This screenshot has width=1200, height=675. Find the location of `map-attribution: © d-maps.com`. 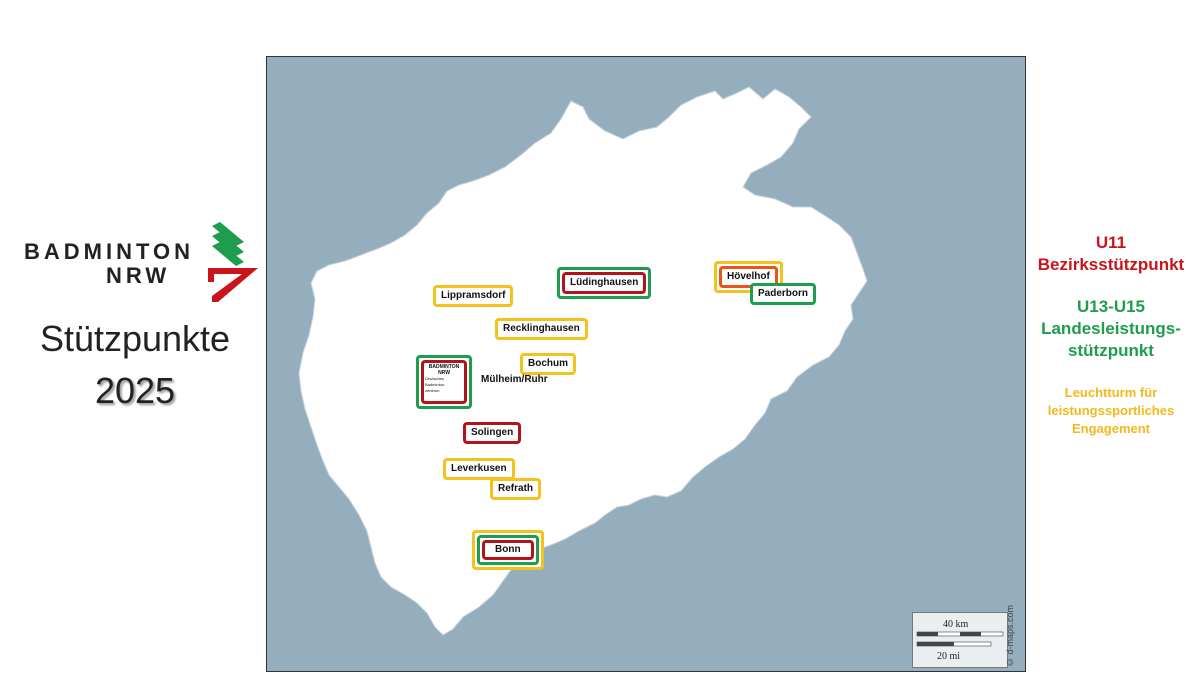

map-attribution: © d-maps.com is located at coordinates (1010, 635).